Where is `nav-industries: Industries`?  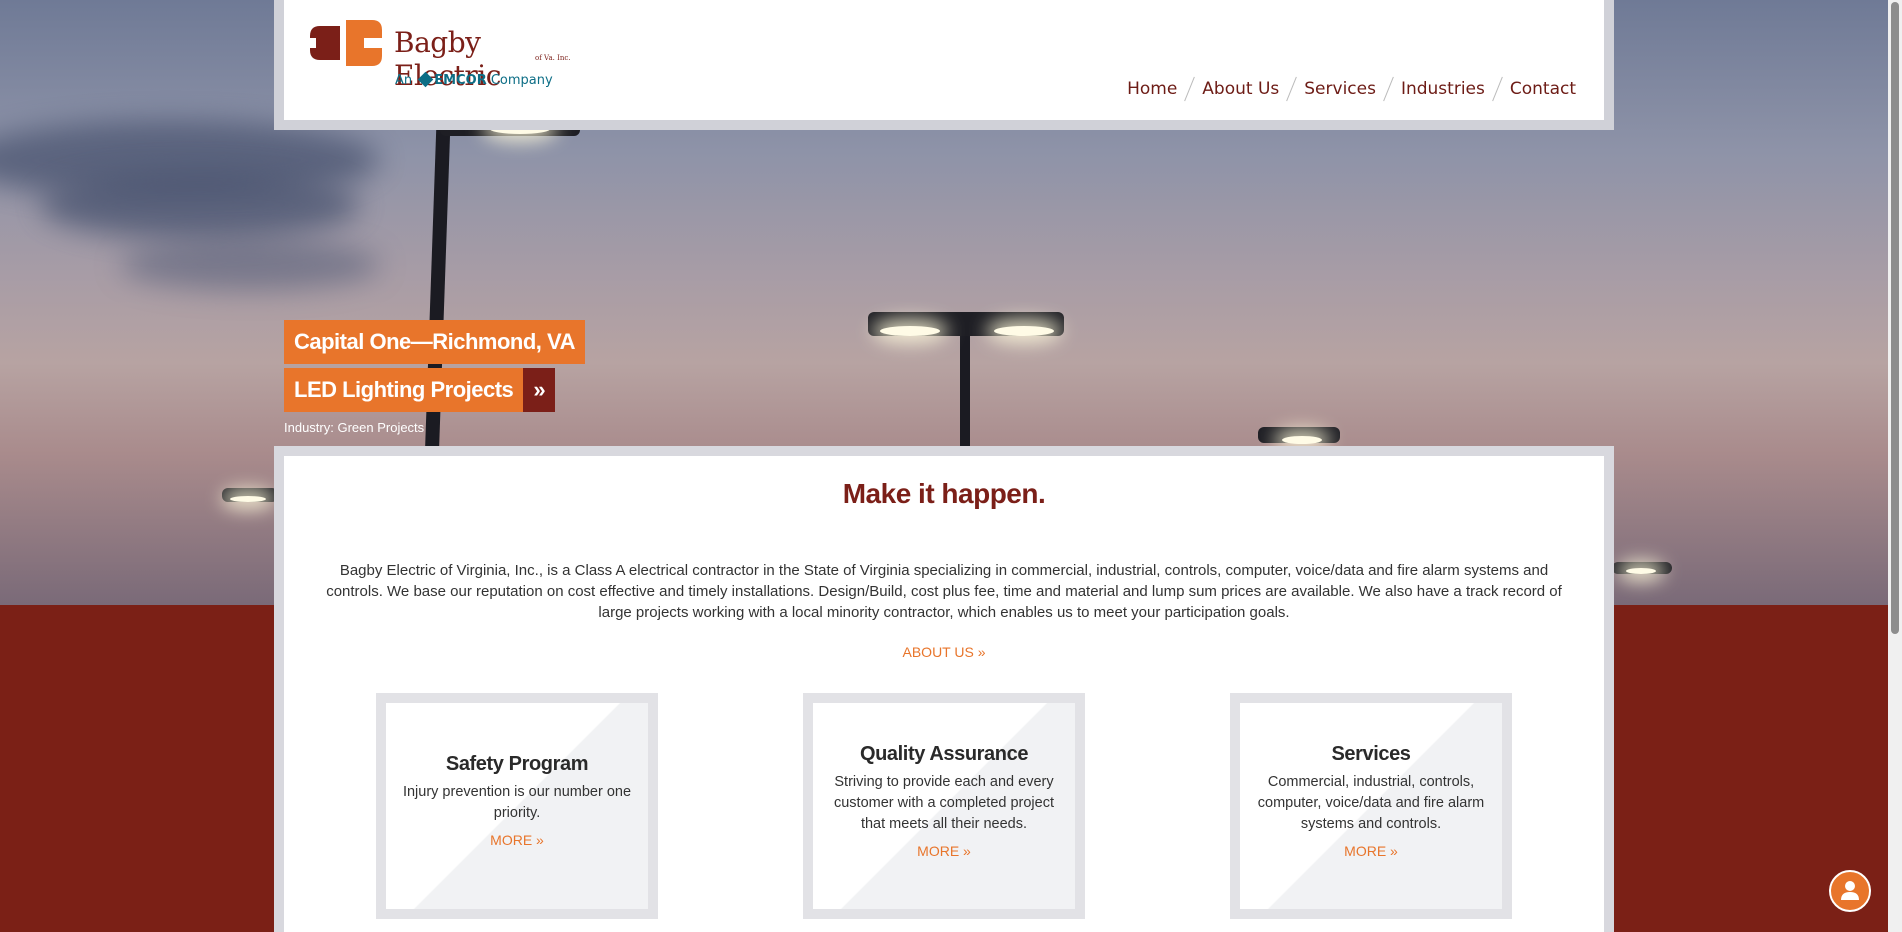
nav-industries: Industries is located at coordinates (1443, 89).